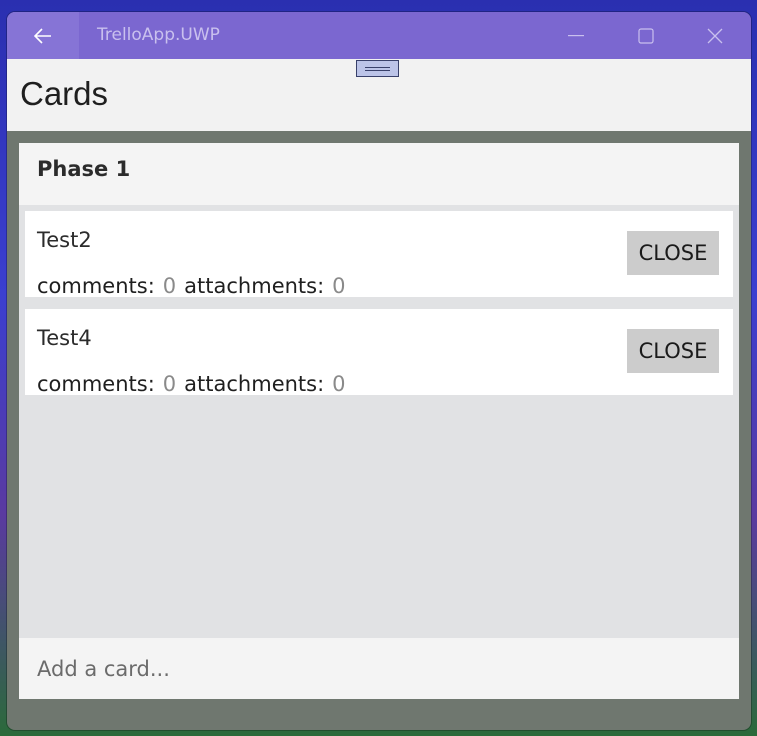  I want to click on minimize-button, so click(576, 35).